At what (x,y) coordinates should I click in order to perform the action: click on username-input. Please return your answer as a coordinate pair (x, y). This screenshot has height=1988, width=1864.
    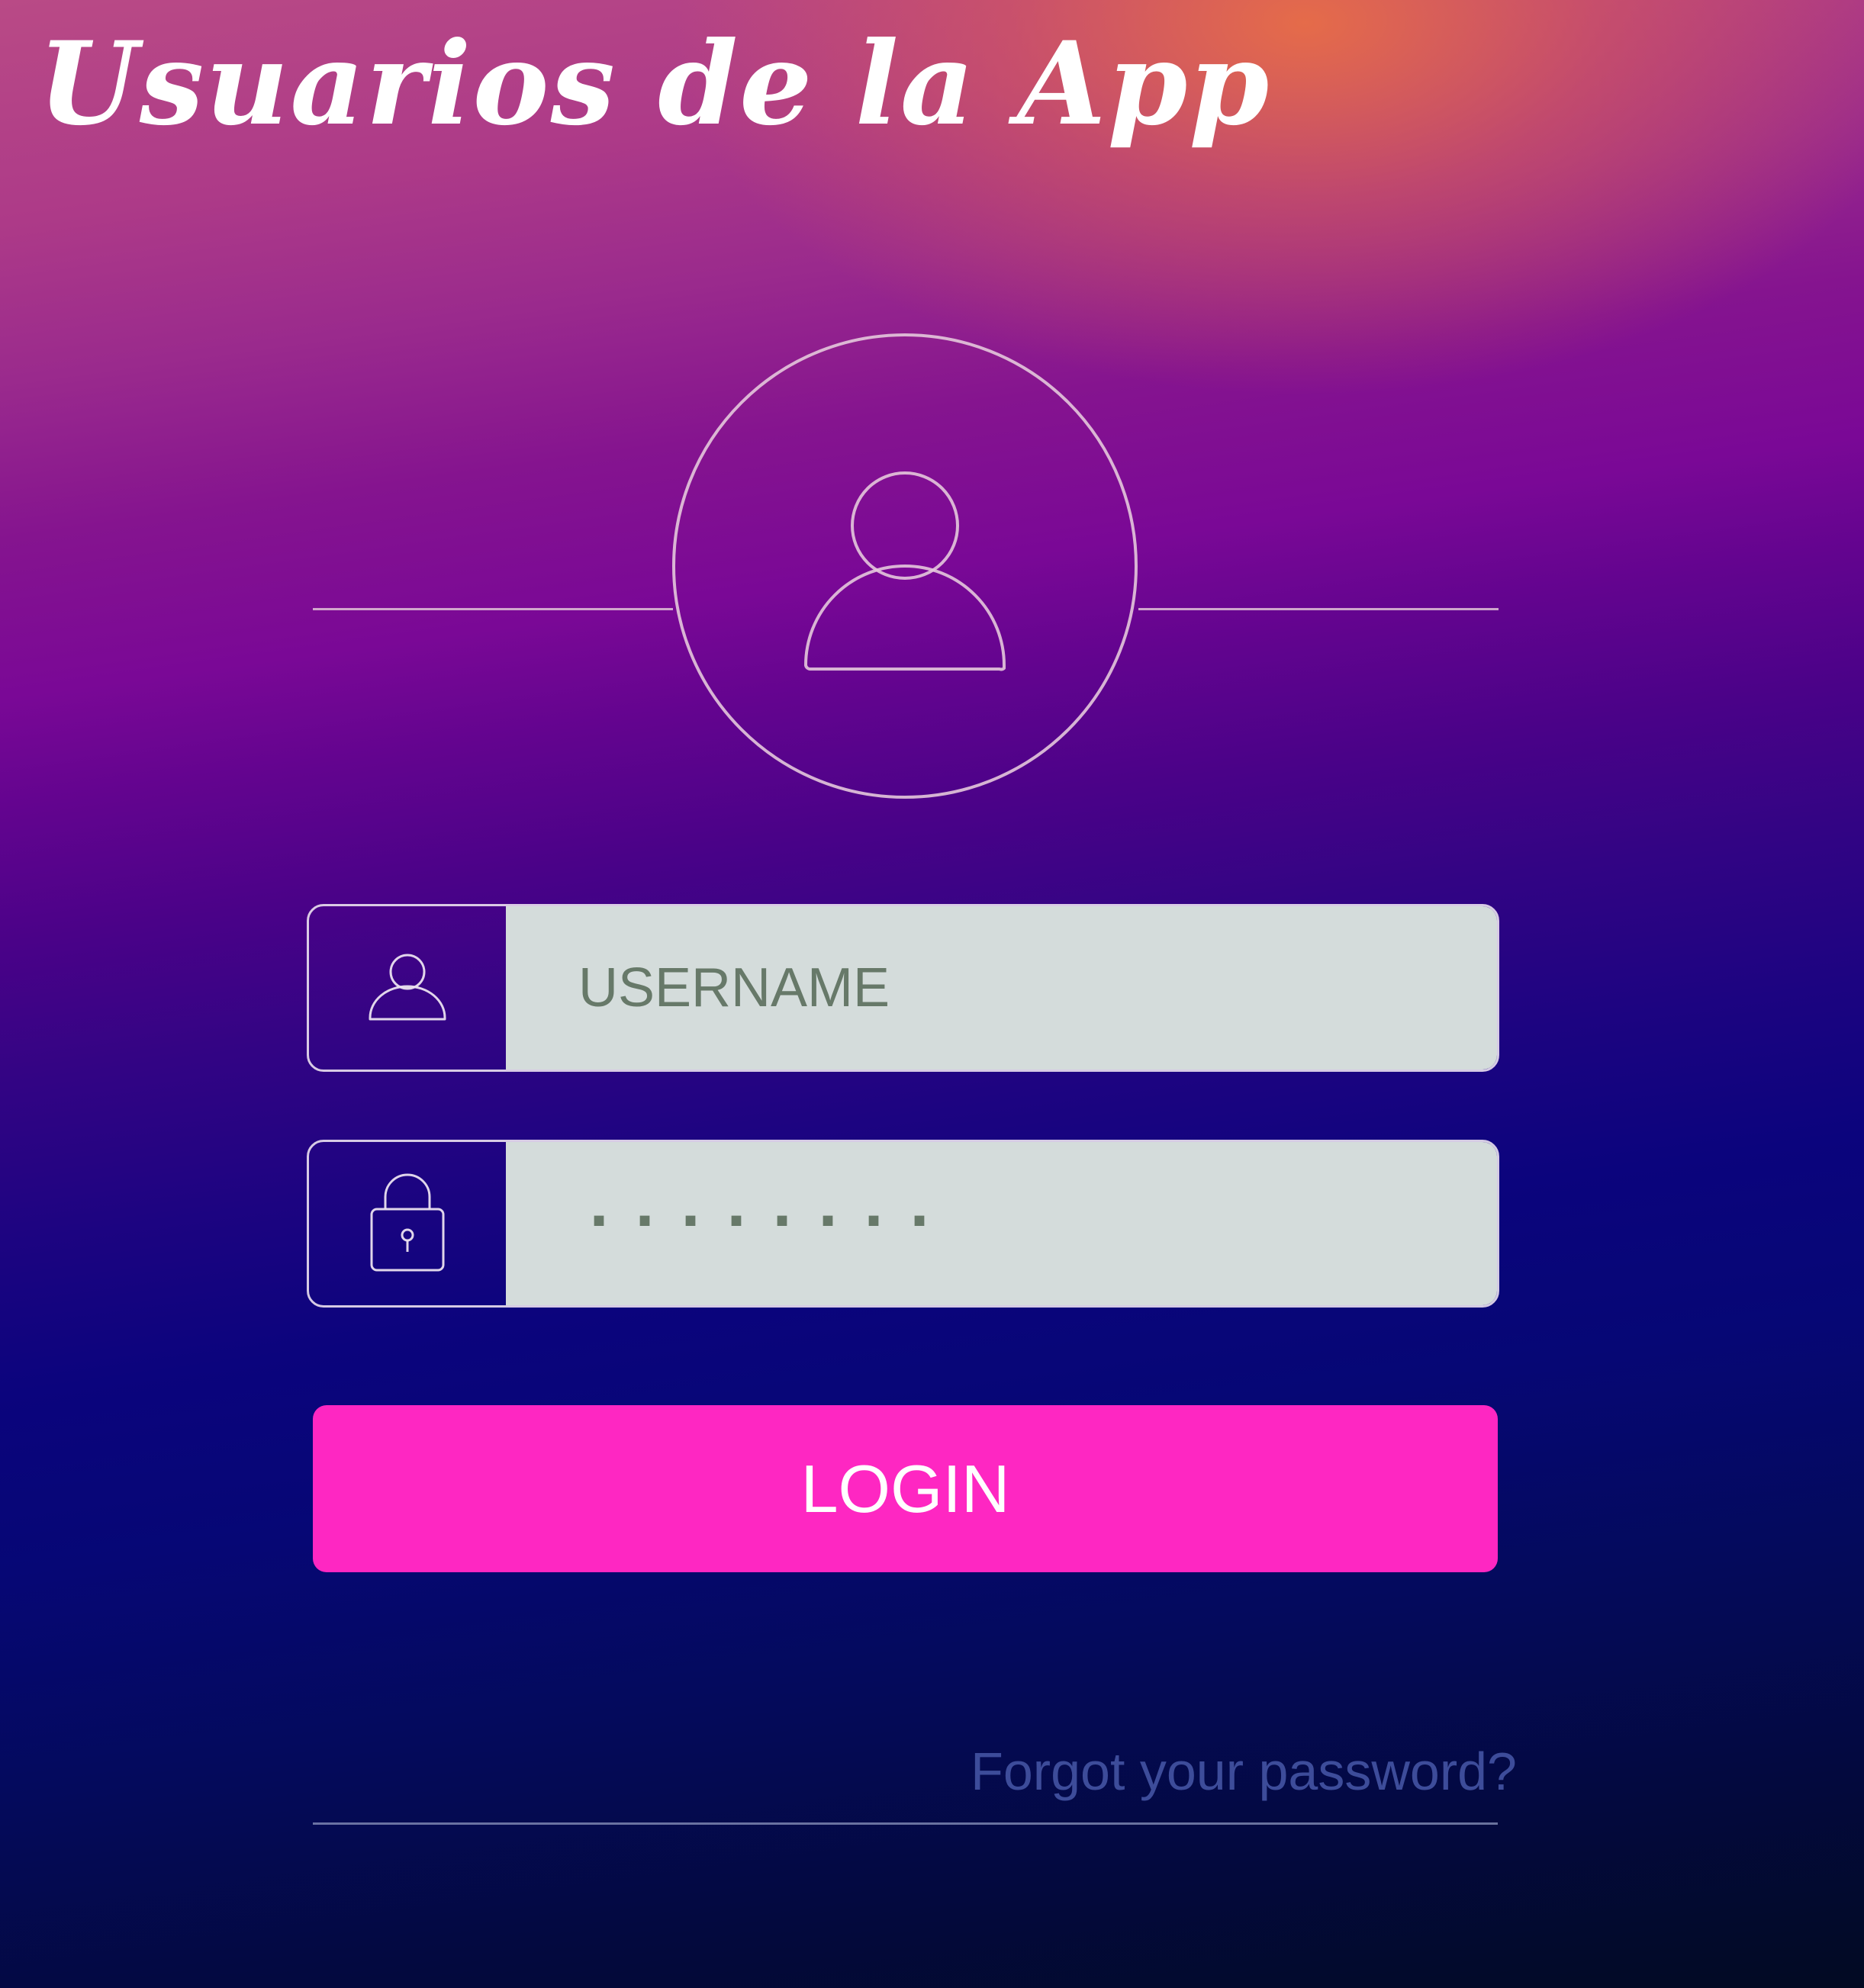
    Looking at the image, I should click on (1037, 988).